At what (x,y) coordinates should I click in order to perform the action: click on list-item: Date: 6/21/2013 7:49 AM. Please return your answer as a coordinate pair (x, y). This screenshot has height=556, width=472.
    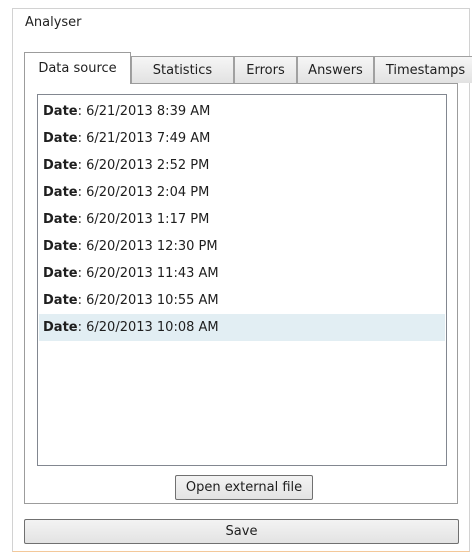
    Looking at the image, I should click on (242, 138).